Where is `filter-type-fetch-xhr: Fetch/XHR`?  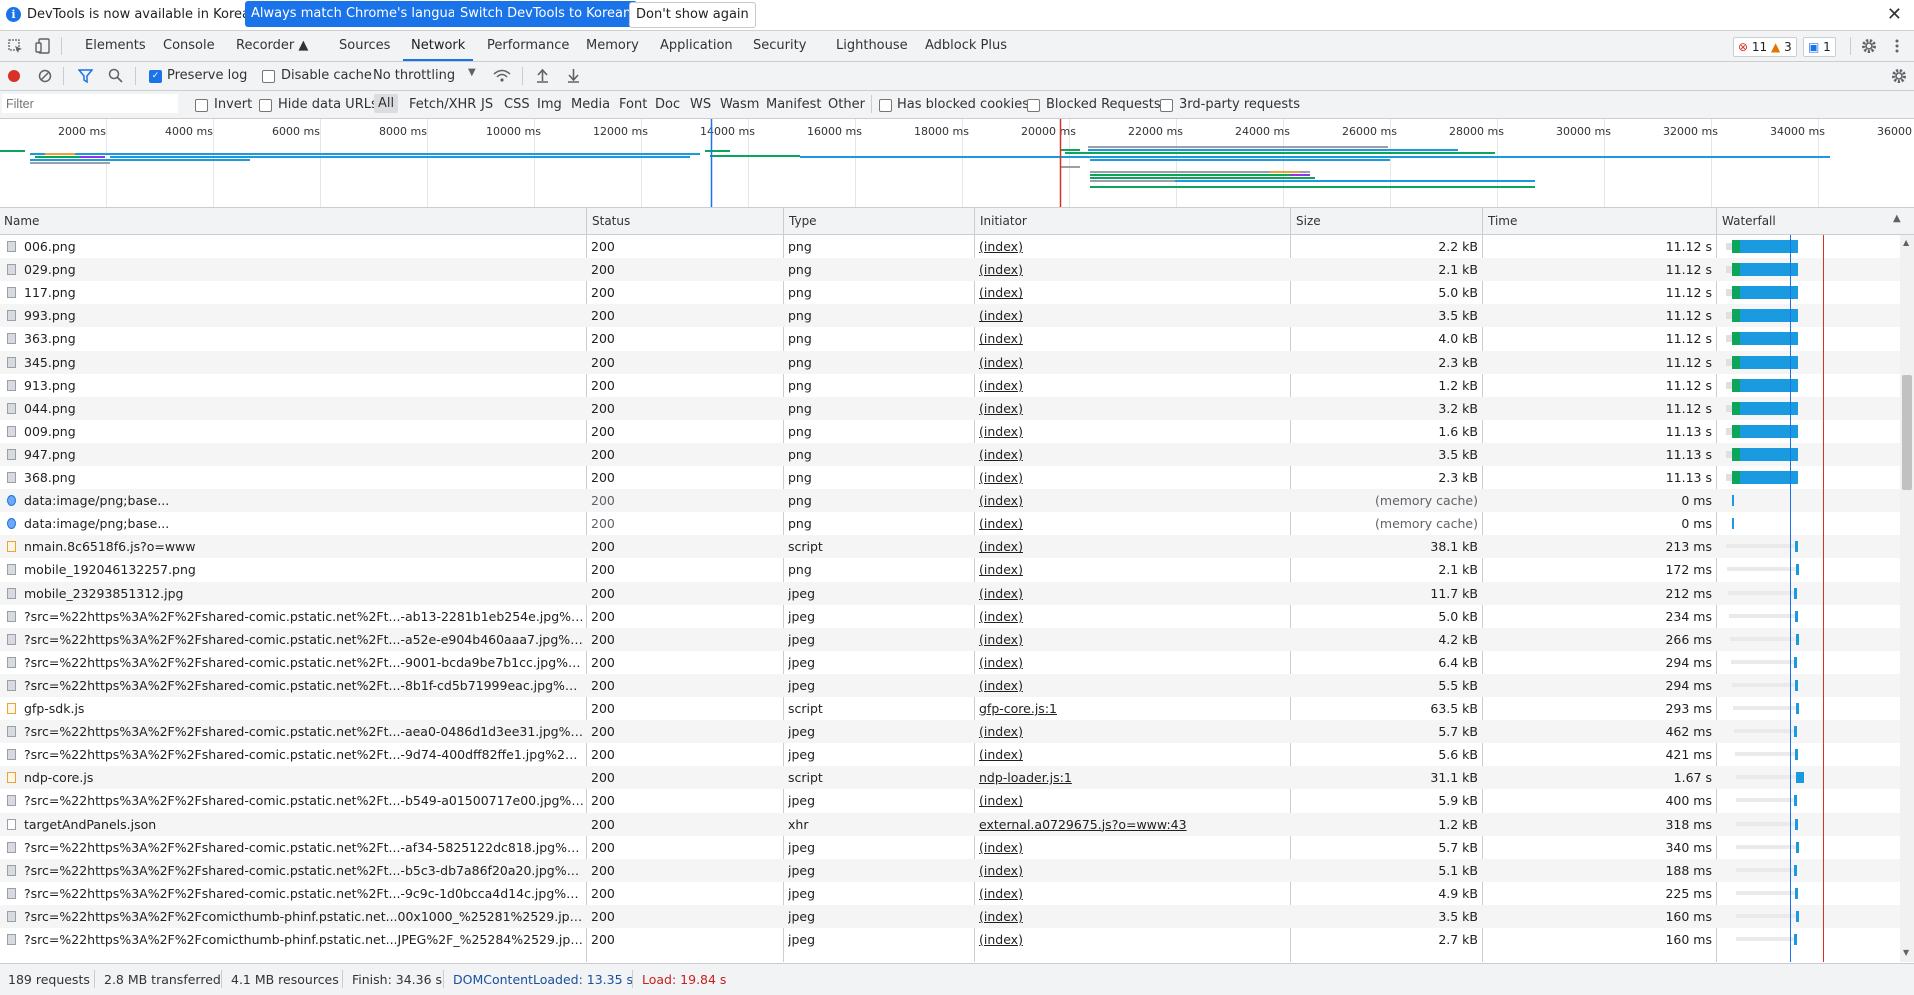 filter-type-fetch-xhr: Fetch/XHR is located at coordinates (442, 104).